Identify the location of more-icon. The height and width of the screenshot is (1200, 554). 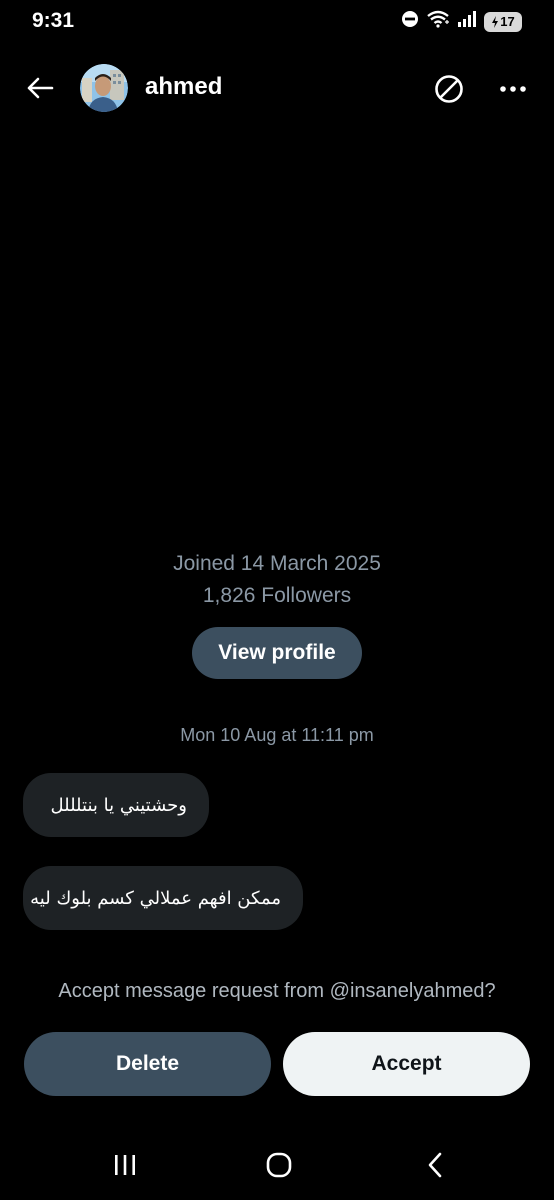
(513, 89).